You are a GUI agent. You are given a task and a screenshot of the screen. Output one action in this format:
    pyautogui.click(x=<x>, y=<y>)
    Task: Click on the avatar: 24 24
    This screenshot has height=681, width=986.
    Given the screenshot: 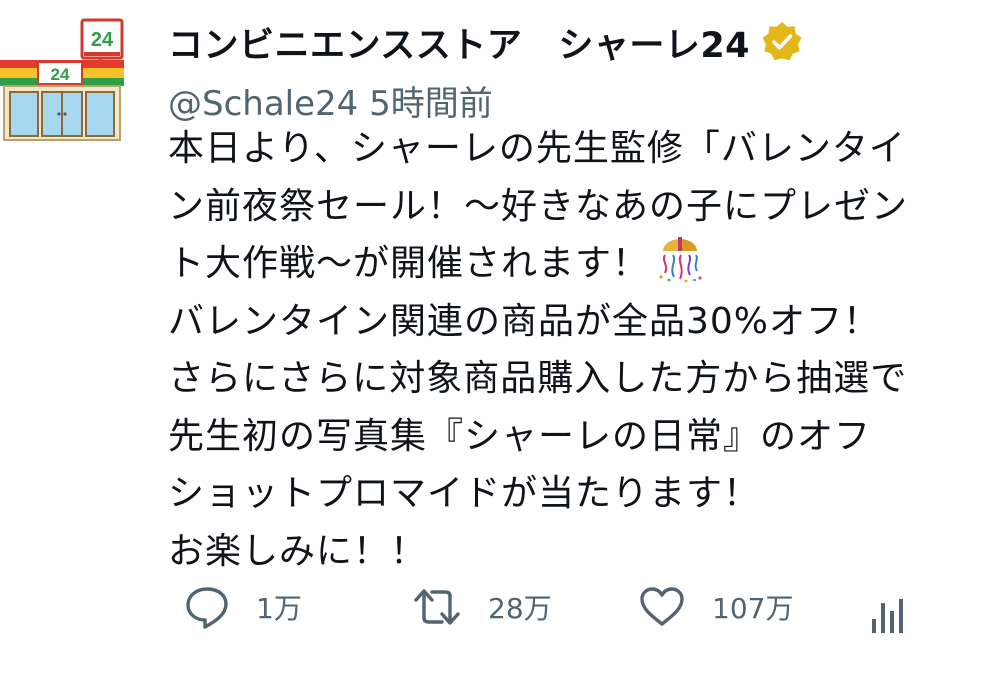 What is the action you would take?
    pyautogui.click(x=62, y=80)
    